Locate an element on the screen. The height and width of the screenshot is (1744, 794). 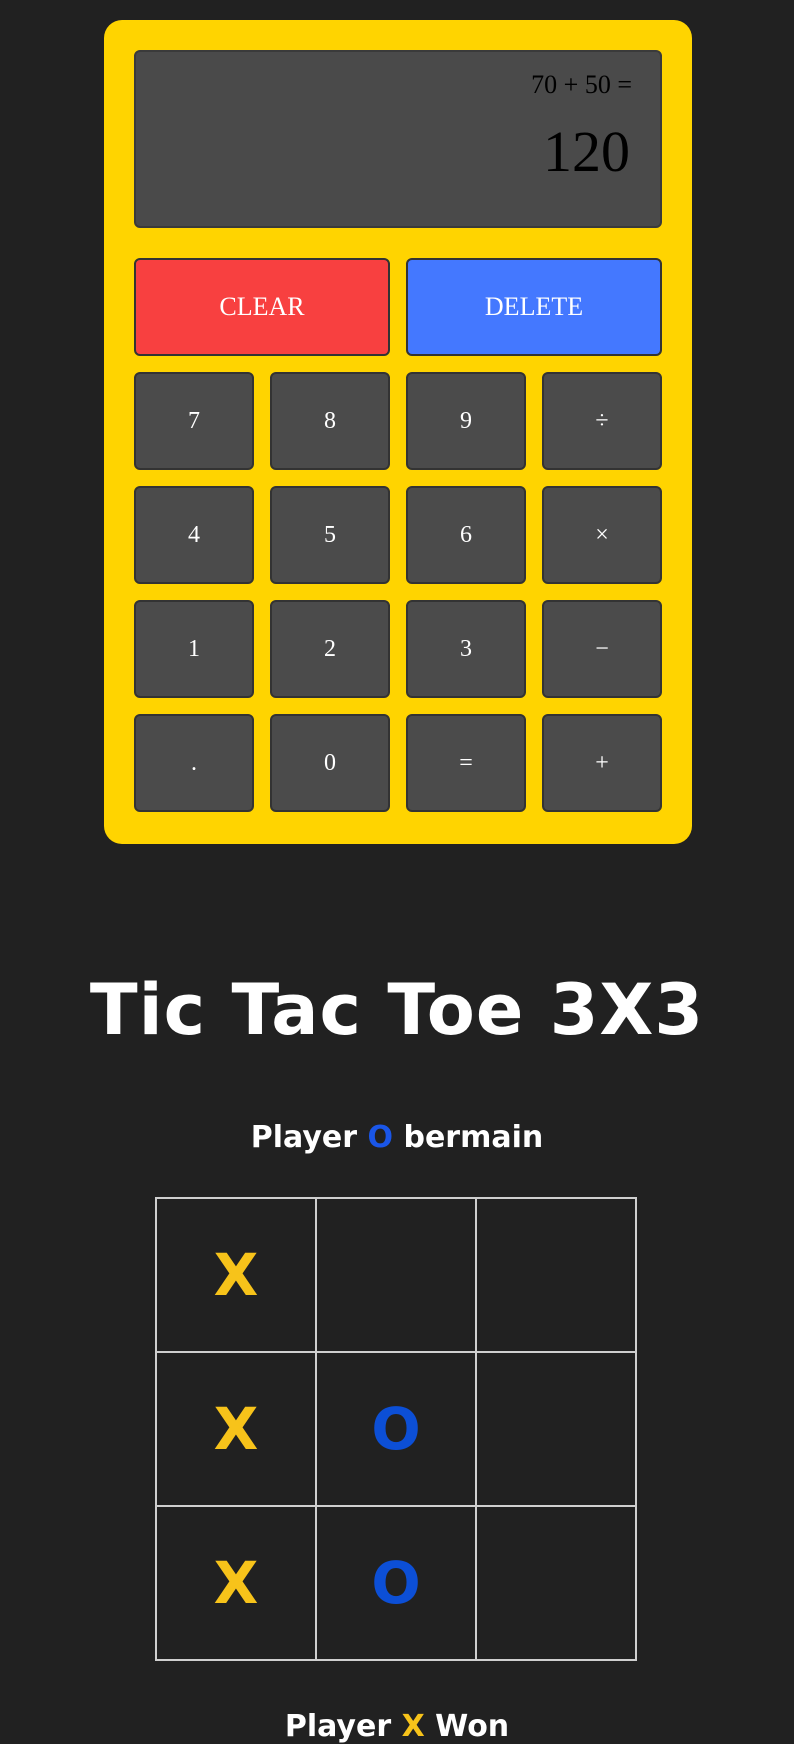
board-cell-1-1: X is located at coordinates (236, 1275).